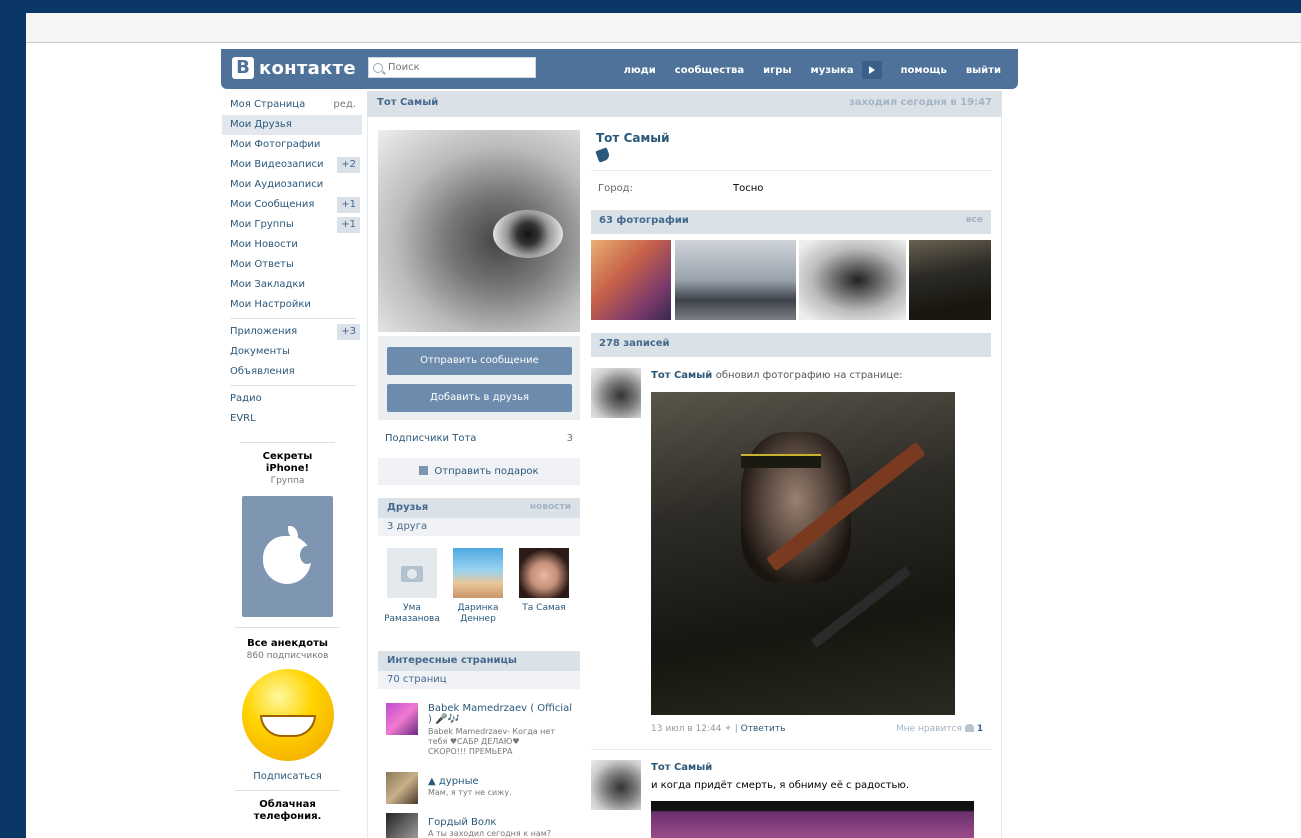 The image size is (1301, 838). I want to click on menu-item-label: Мои Группы, so click(262, 224).